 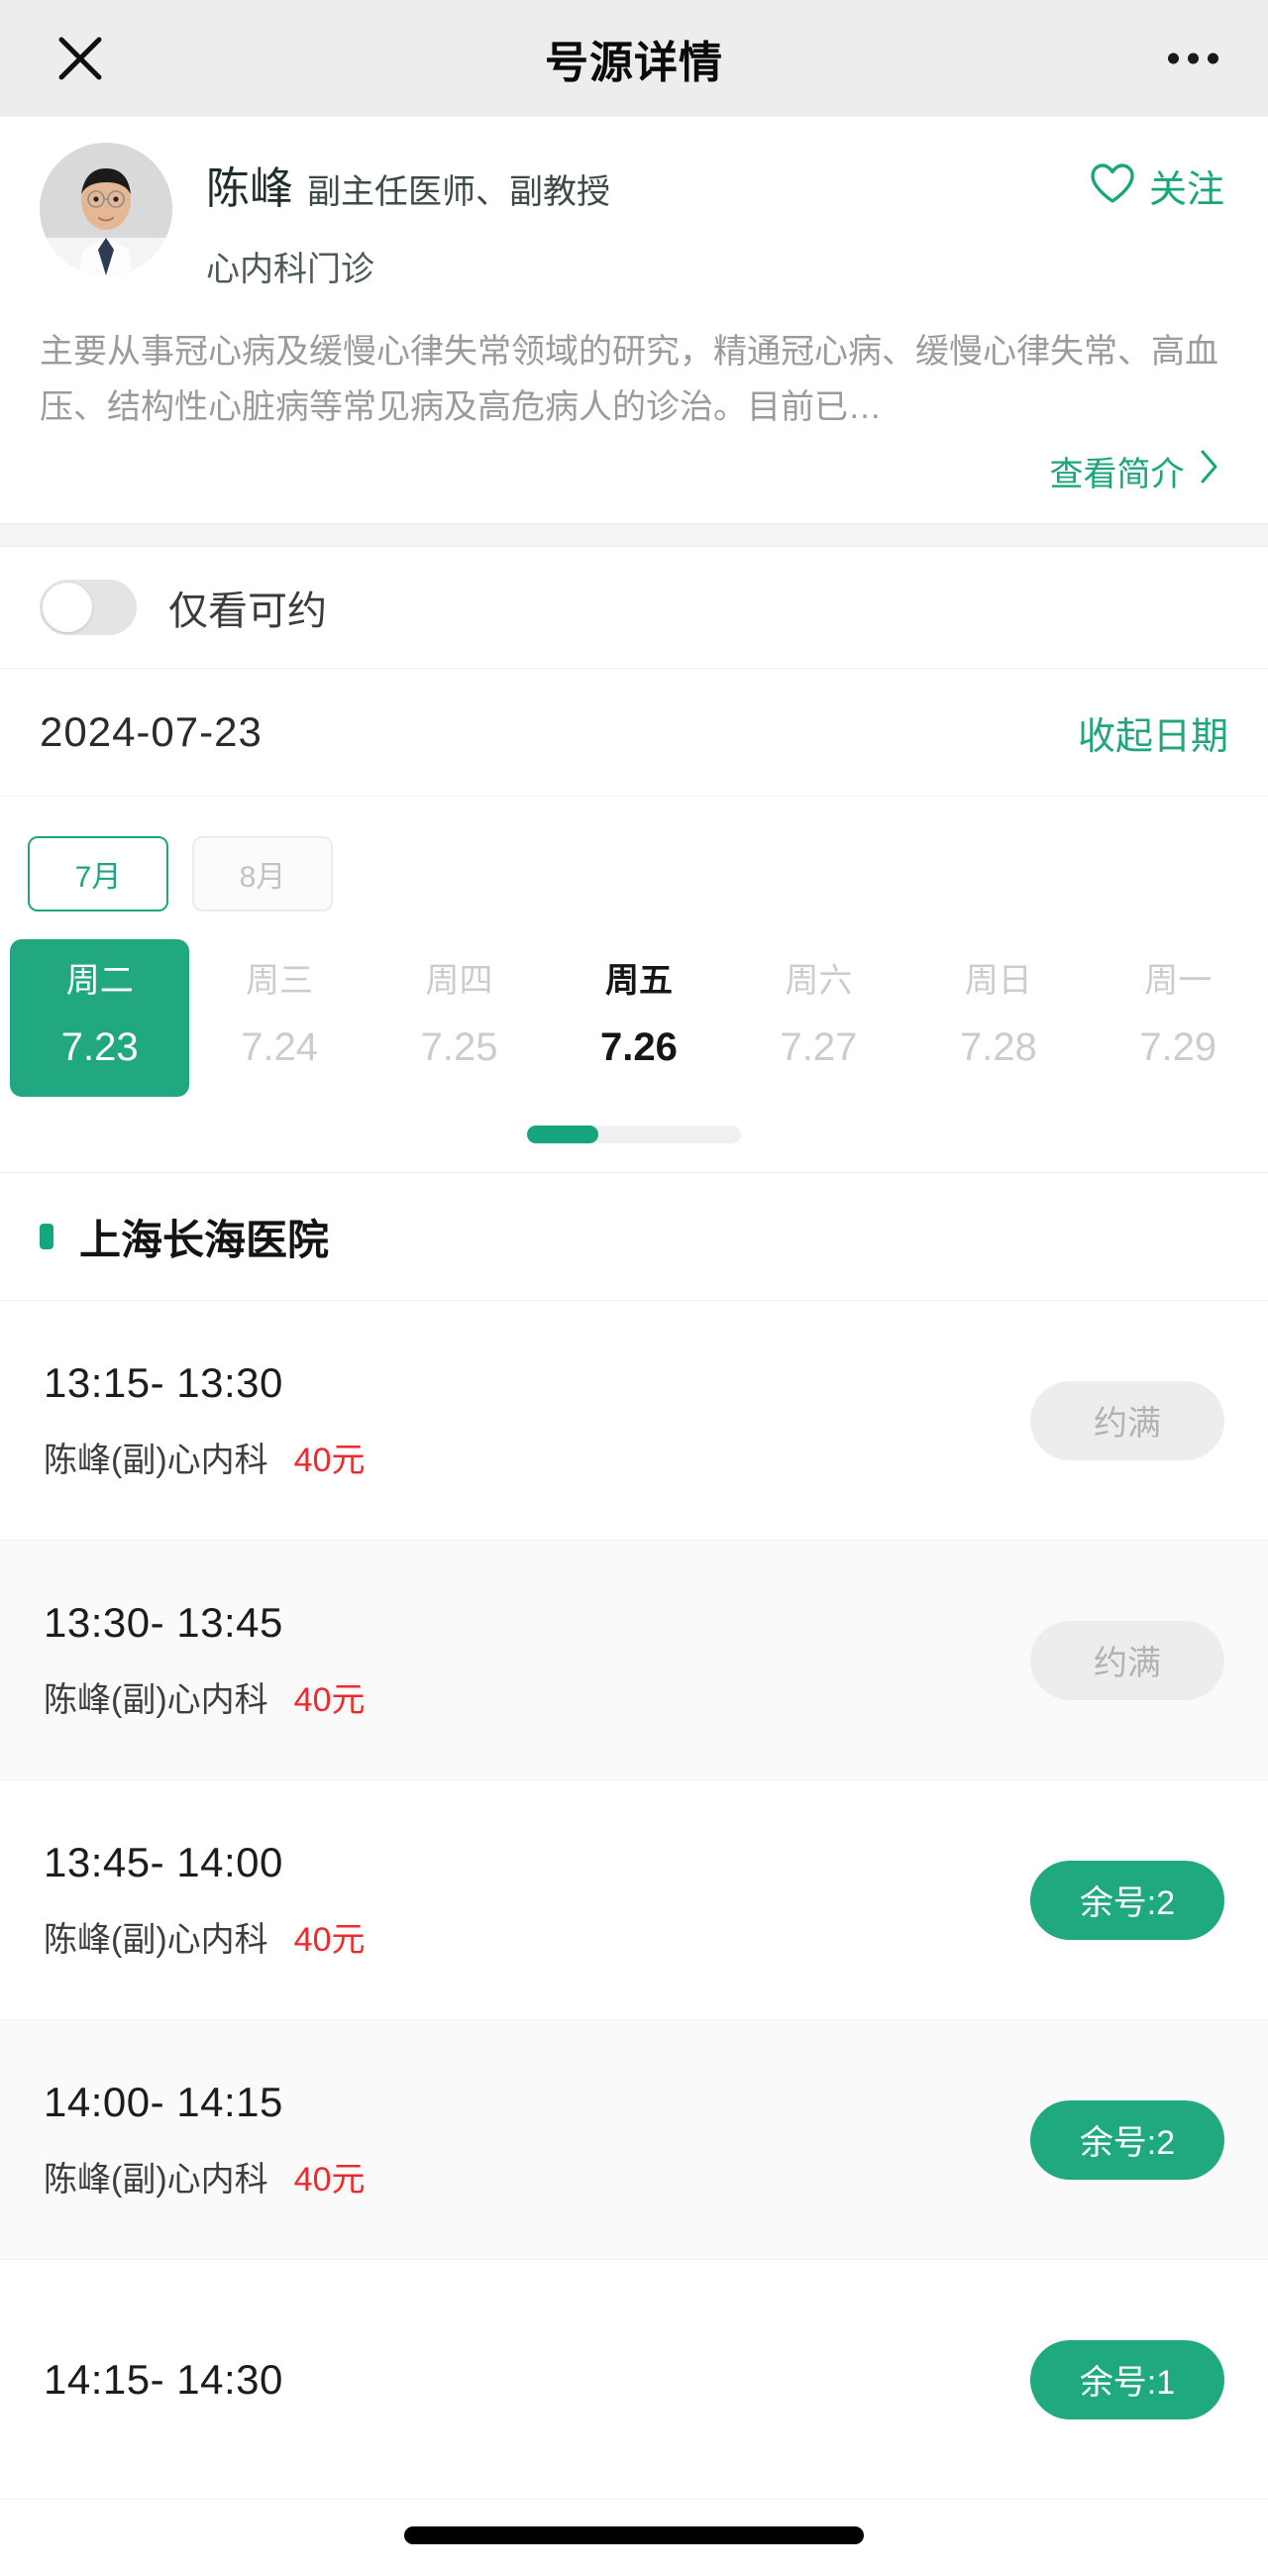 What do you see at coordinates (290, 270) in the screenshot?
I see `doctor-department: 心内科门诊` at bounding box center [290, 270].